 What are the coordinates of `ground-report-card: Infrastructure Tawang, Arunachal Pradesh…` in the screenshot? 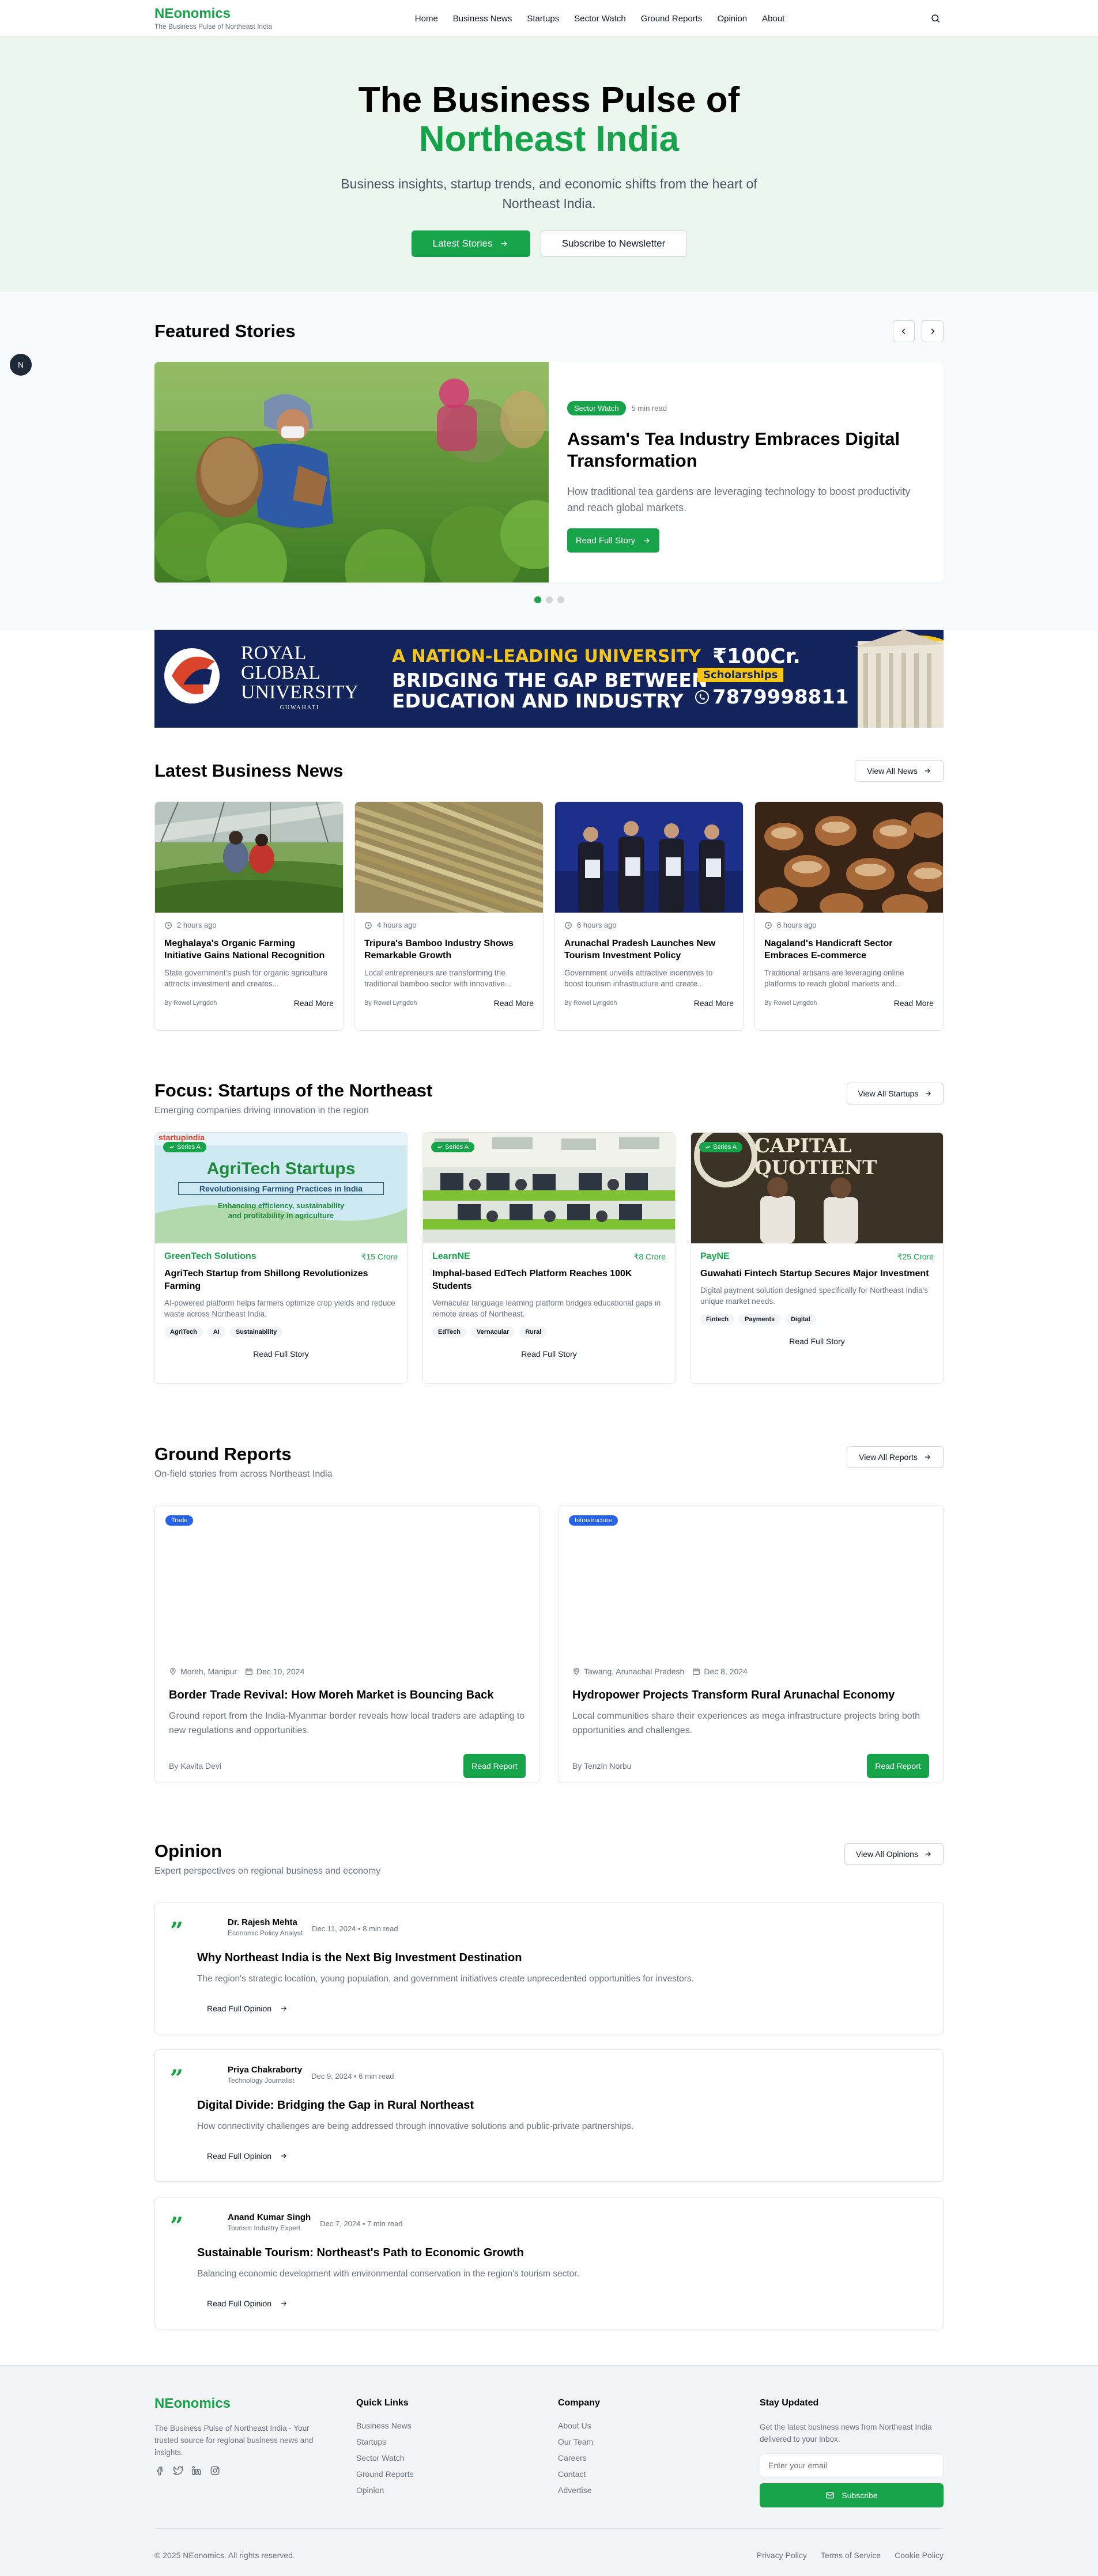 It's located at (751, 1644).